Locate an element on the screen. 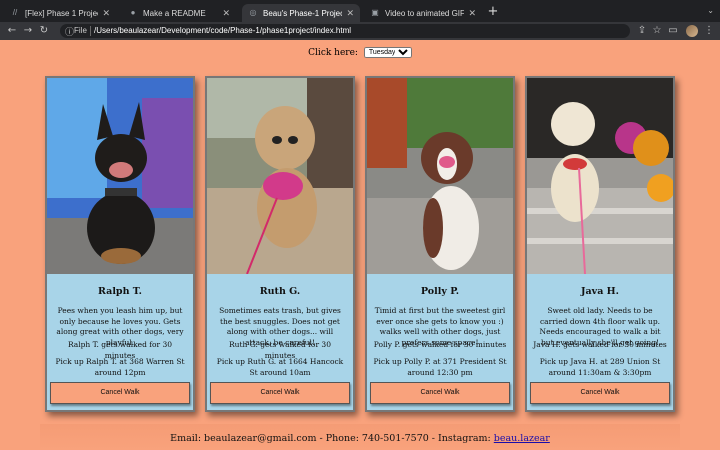 The image size is (720, 450). walk-duration: Java H. gets walked for 30 minutes is located at coordinates (600, 344).